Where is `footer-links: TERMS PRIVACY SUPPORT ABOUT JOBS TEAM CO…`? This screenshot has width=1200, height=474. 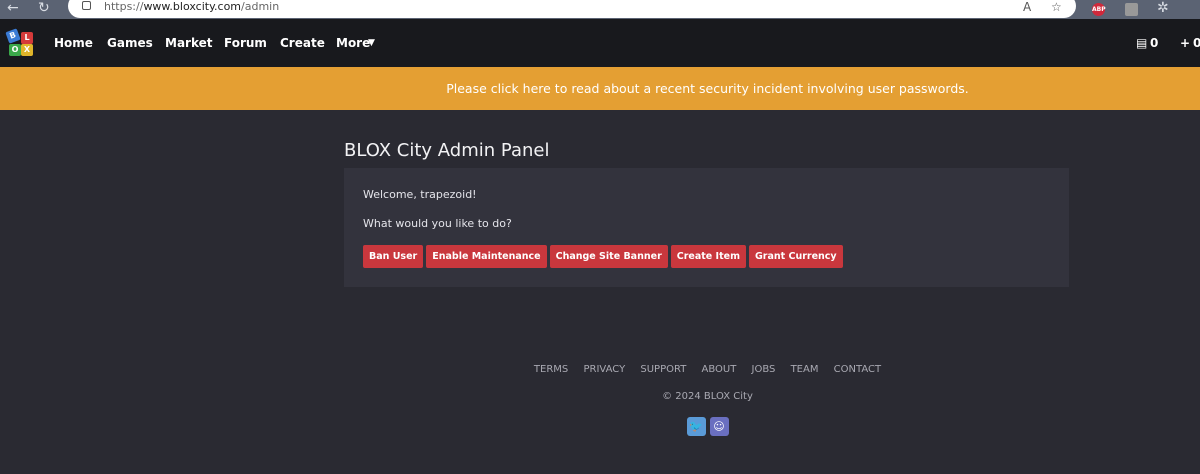 footer-links: TERMS PRIVACY SUPPORT ABOUT JOBS TEAM CO… is located at coordinates (600, 369).